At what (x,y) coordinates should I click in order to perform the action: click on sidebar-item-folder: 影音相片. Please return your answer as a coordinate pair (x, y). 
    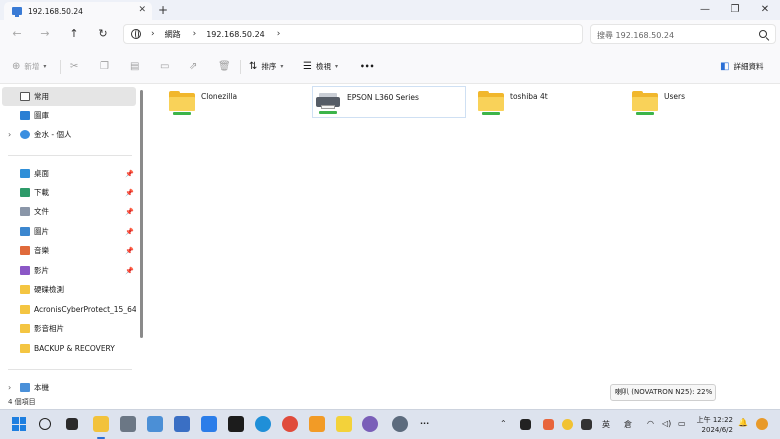
    Looking at the image, I should click on (69, 328).